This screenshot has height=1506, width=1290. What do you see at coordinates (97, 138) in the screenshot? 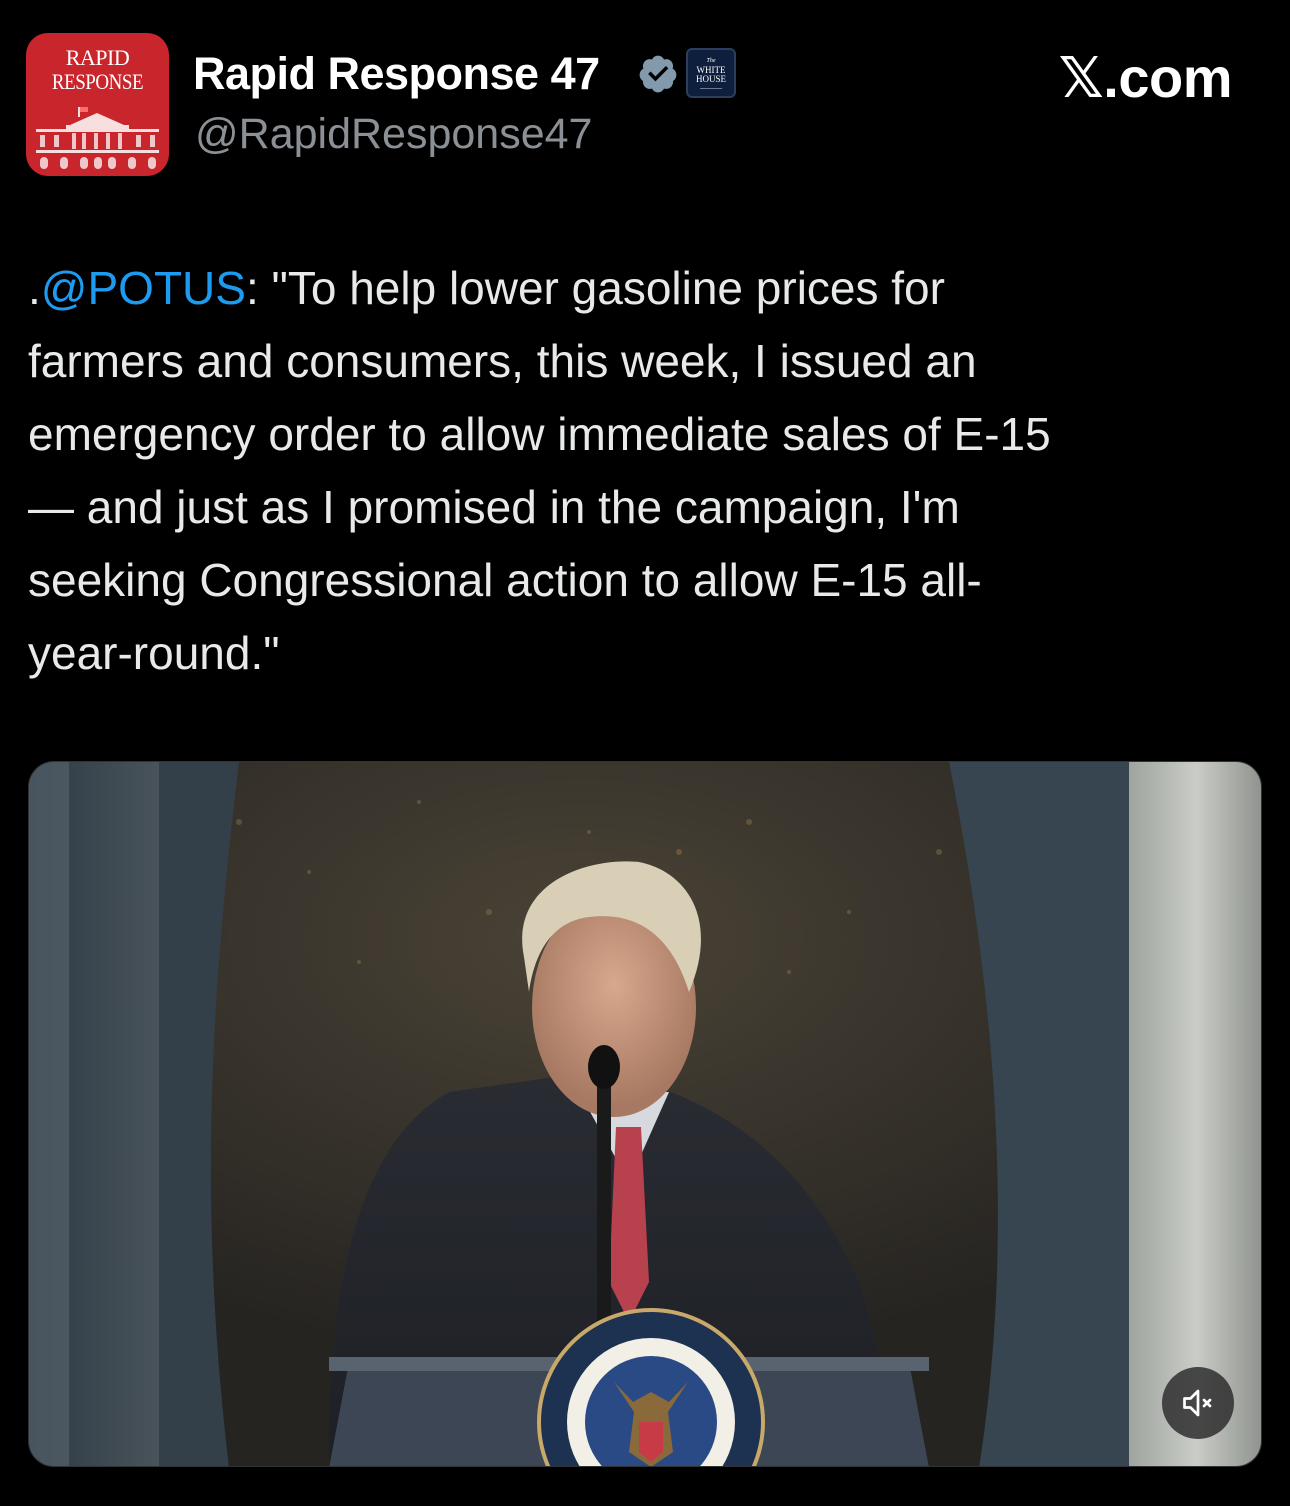
I see `white-house-illustration` at bounding box center [97, 138].